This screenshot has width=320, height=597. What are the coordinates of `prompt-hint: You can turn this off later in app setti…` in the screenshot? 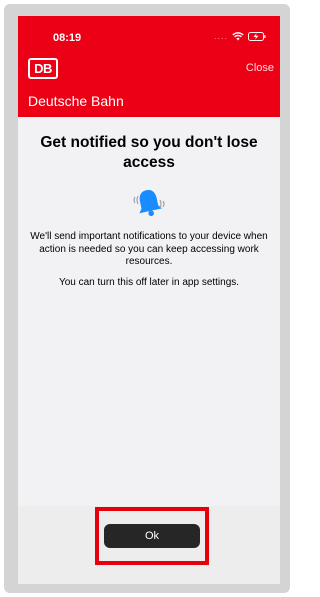 It's located at (149, 282).